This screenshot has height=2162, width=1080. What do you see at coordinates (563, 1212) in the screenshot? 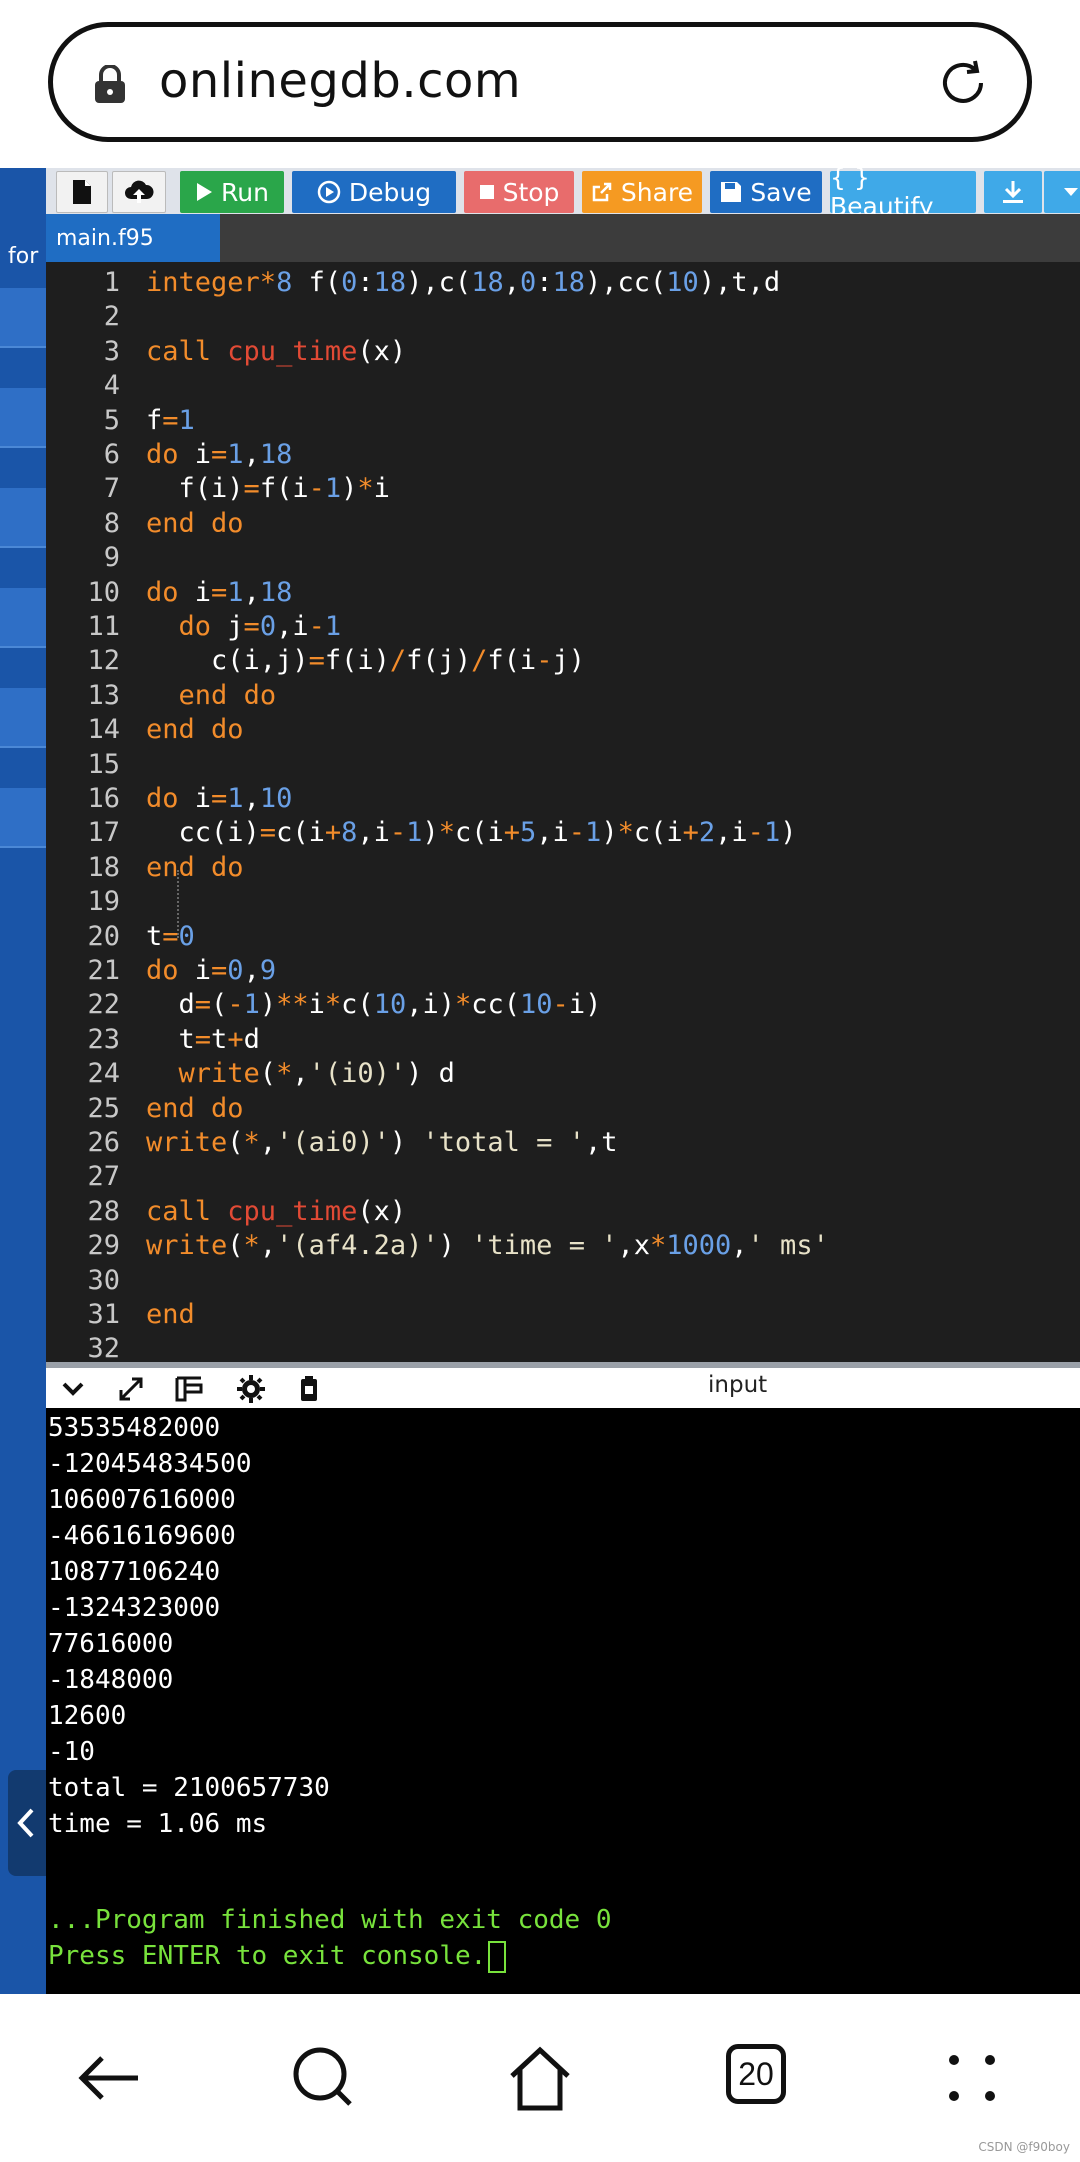
I see `code-line: 28 call cpu_time(x)` at bounding box center [563, 1212].